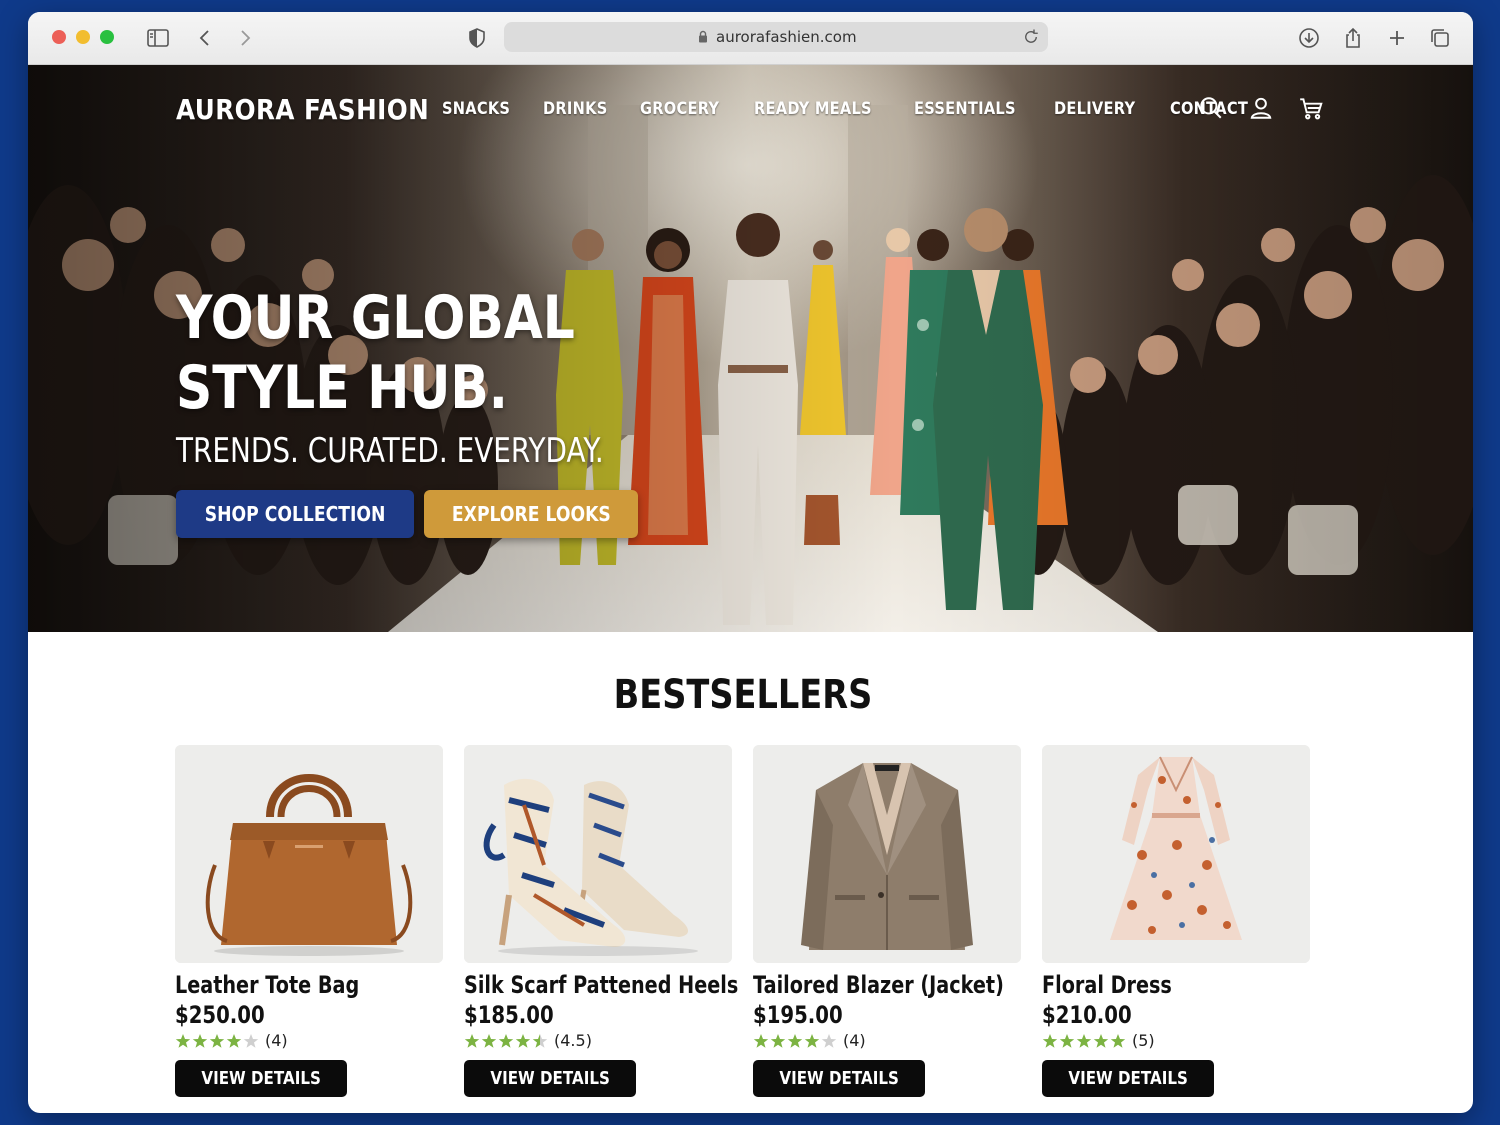 The image size is (1500, 1125). Describe the element at coordinates (1087, 1015) in the screenshot. I see `product-price: $210.00` at that location.